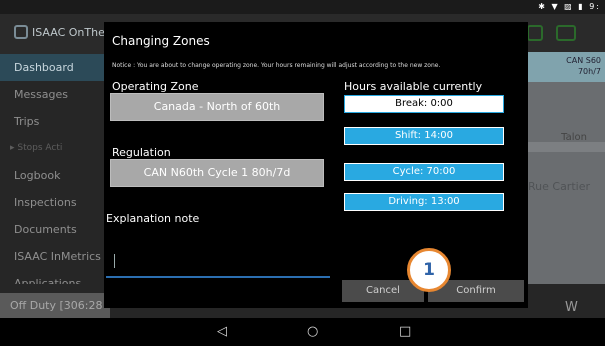 The width and height of the screenshot is (605, 346). What do you see at coordinates (569, 6) in the screenshot?
I see `status-icons: ✱ ▼ ▨ ▮ 9:` at bounding box center [569, 6].